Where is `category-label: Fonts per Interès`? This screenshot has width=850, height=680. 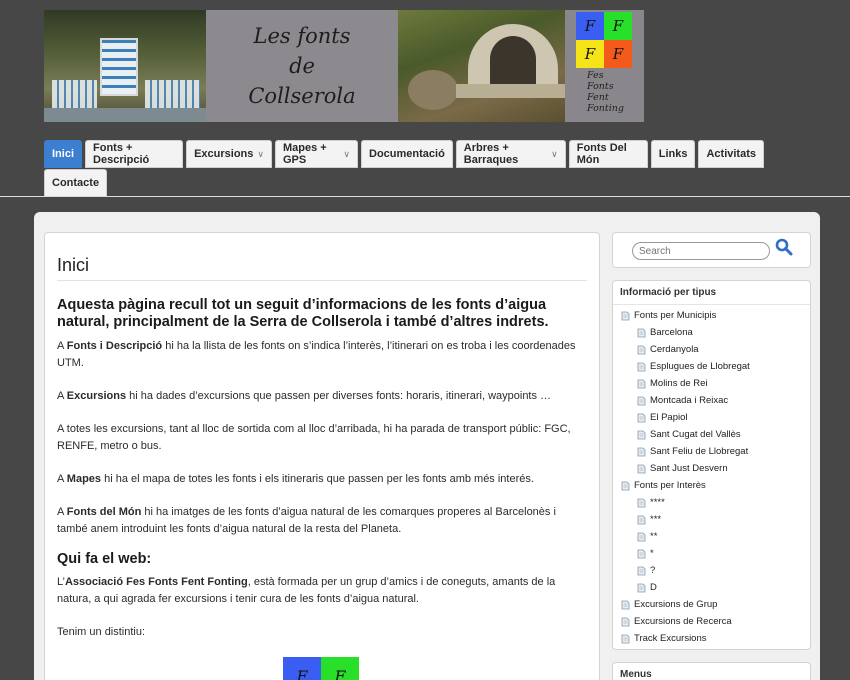 category-label: Fonts per Interès is located at coordinates (670, 485).